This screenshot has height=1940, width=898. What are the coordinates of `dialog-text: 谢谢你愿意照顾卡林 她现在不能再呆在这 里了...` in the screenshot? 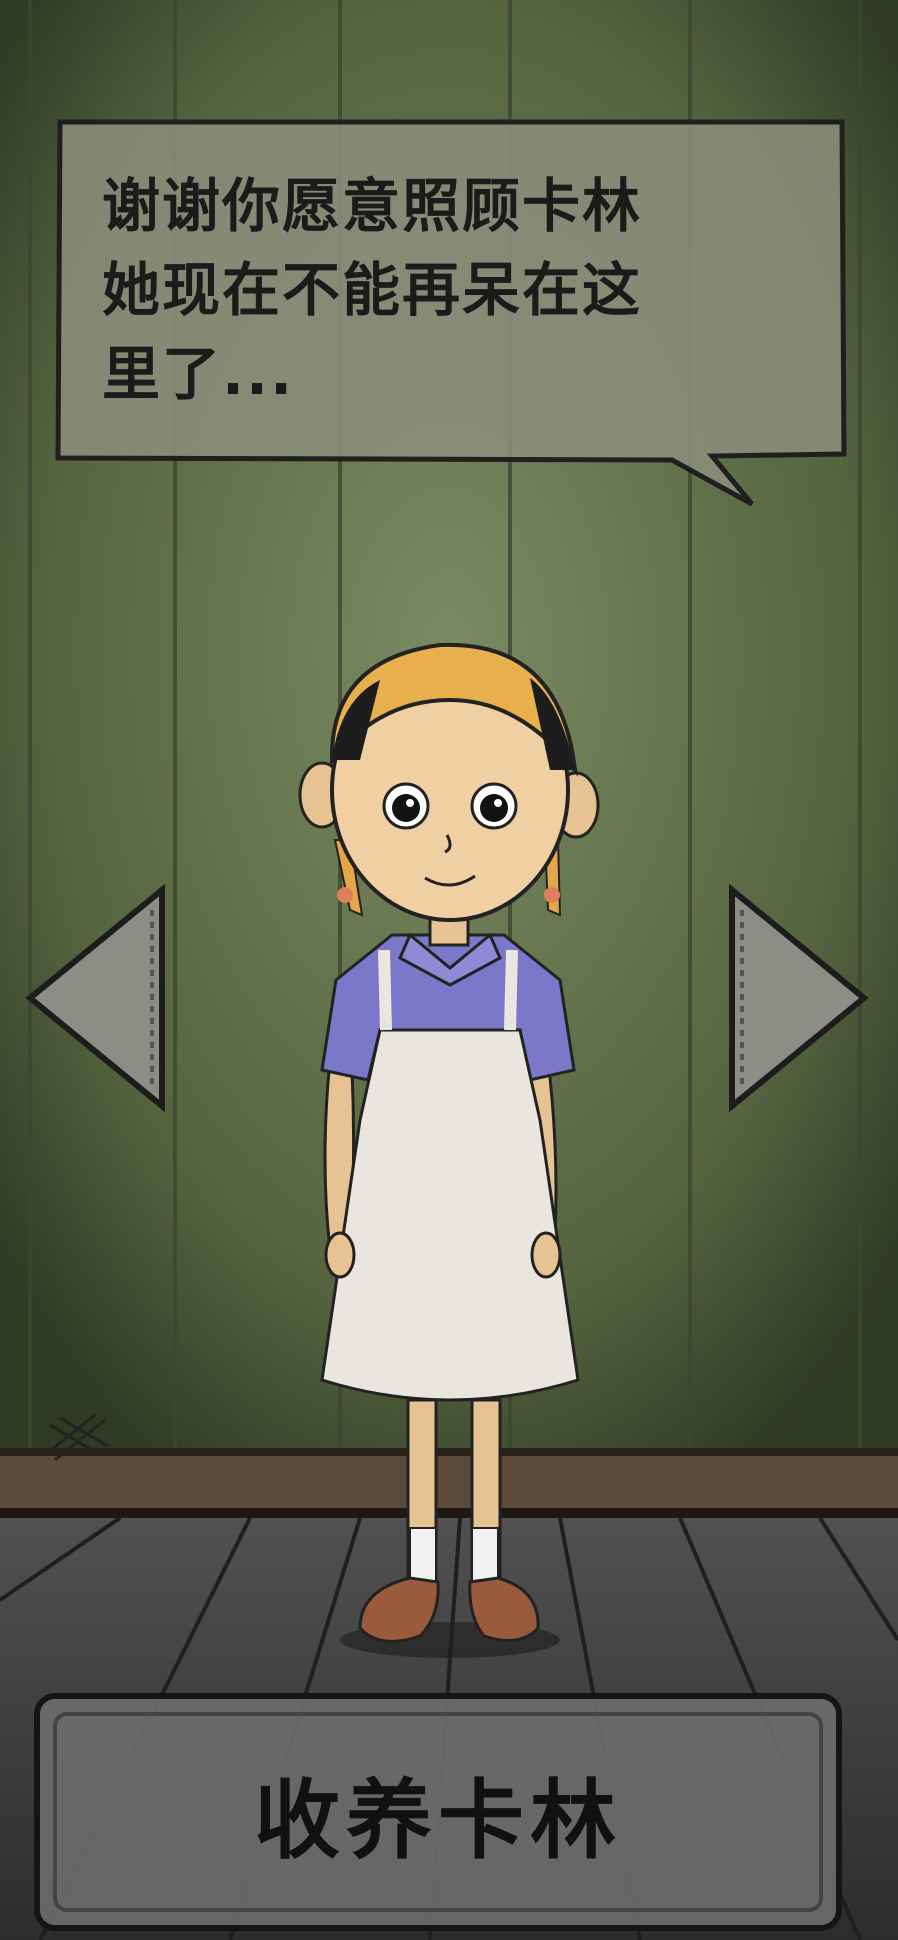 It's located at (372, 290).